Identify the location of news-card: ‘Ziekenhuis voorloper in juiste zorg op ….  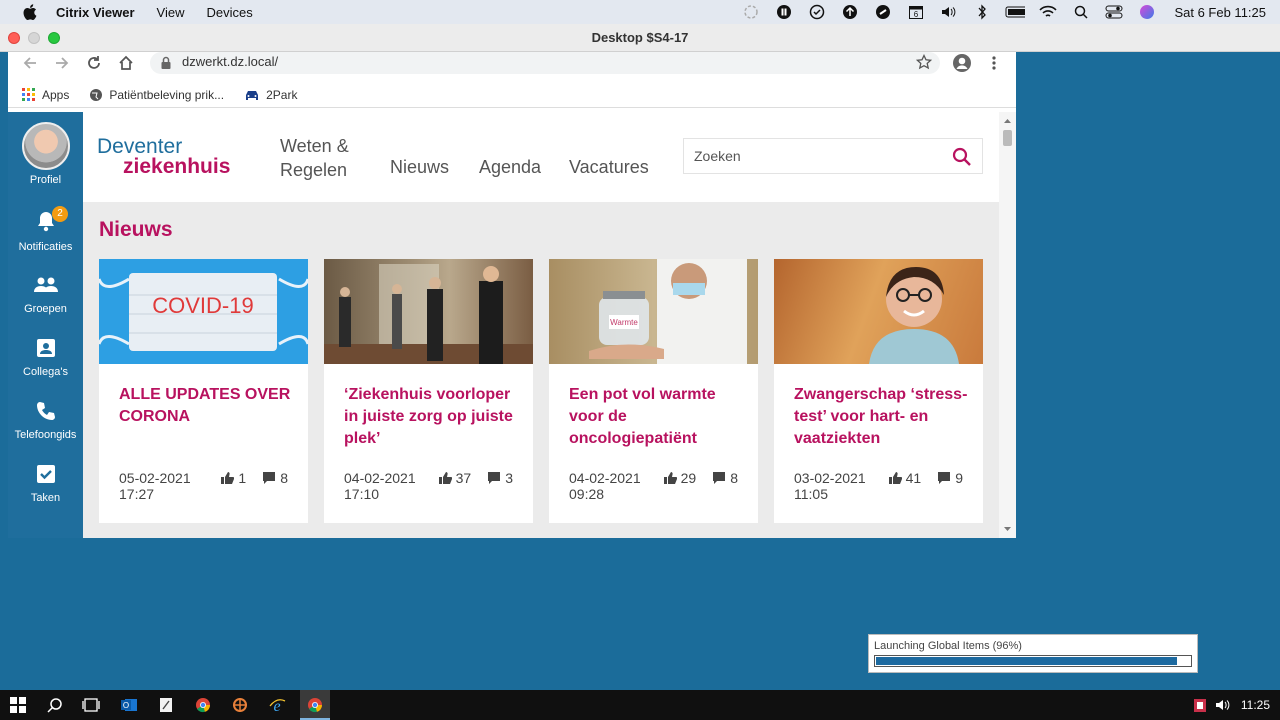
(428, 391).